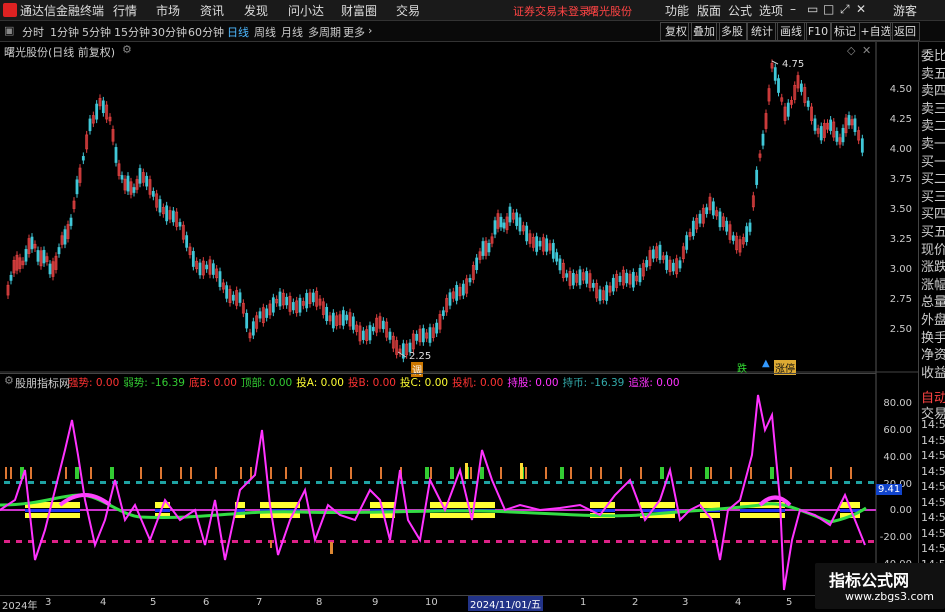 Image resolution: width=945 pixels, height=612 pixels. Describe the element at coordinates (897, 457) in the screenshot. I see `indicator-tick: 40.00` at that location.